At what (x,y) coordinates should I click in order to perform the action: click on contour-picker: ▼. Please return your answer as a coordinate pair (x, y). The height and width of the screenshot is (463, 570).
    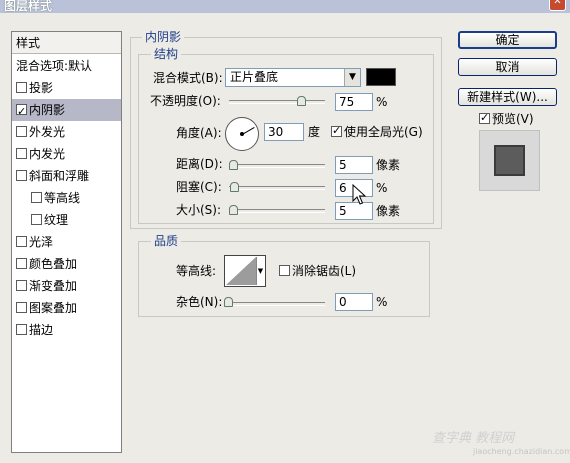
    Looking at the image, I should click on (245, 271).